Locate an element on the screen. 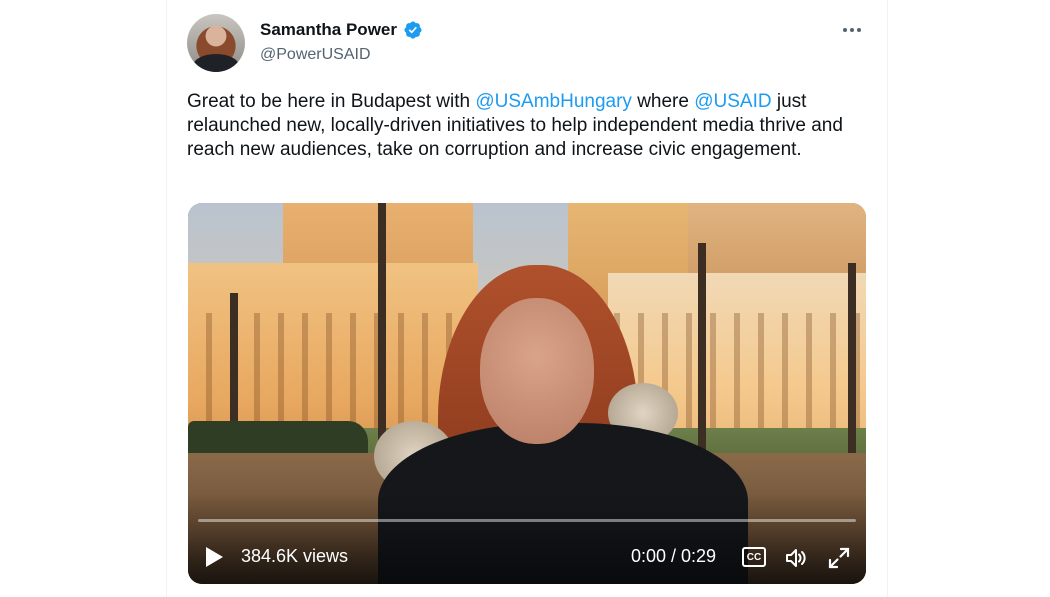 The height and width of the screenshot is (597, 1050). mention-link: @USAmbHungary is located at coordinates (553, 101).